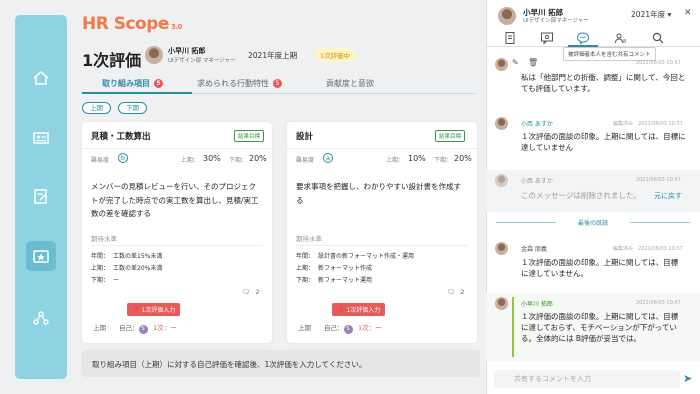 The image size is (700, 394). What do you see at coordinates (105, 280) in the screenshot?
I see `level-row: 下期：ー` at bounding box center [105, 280].